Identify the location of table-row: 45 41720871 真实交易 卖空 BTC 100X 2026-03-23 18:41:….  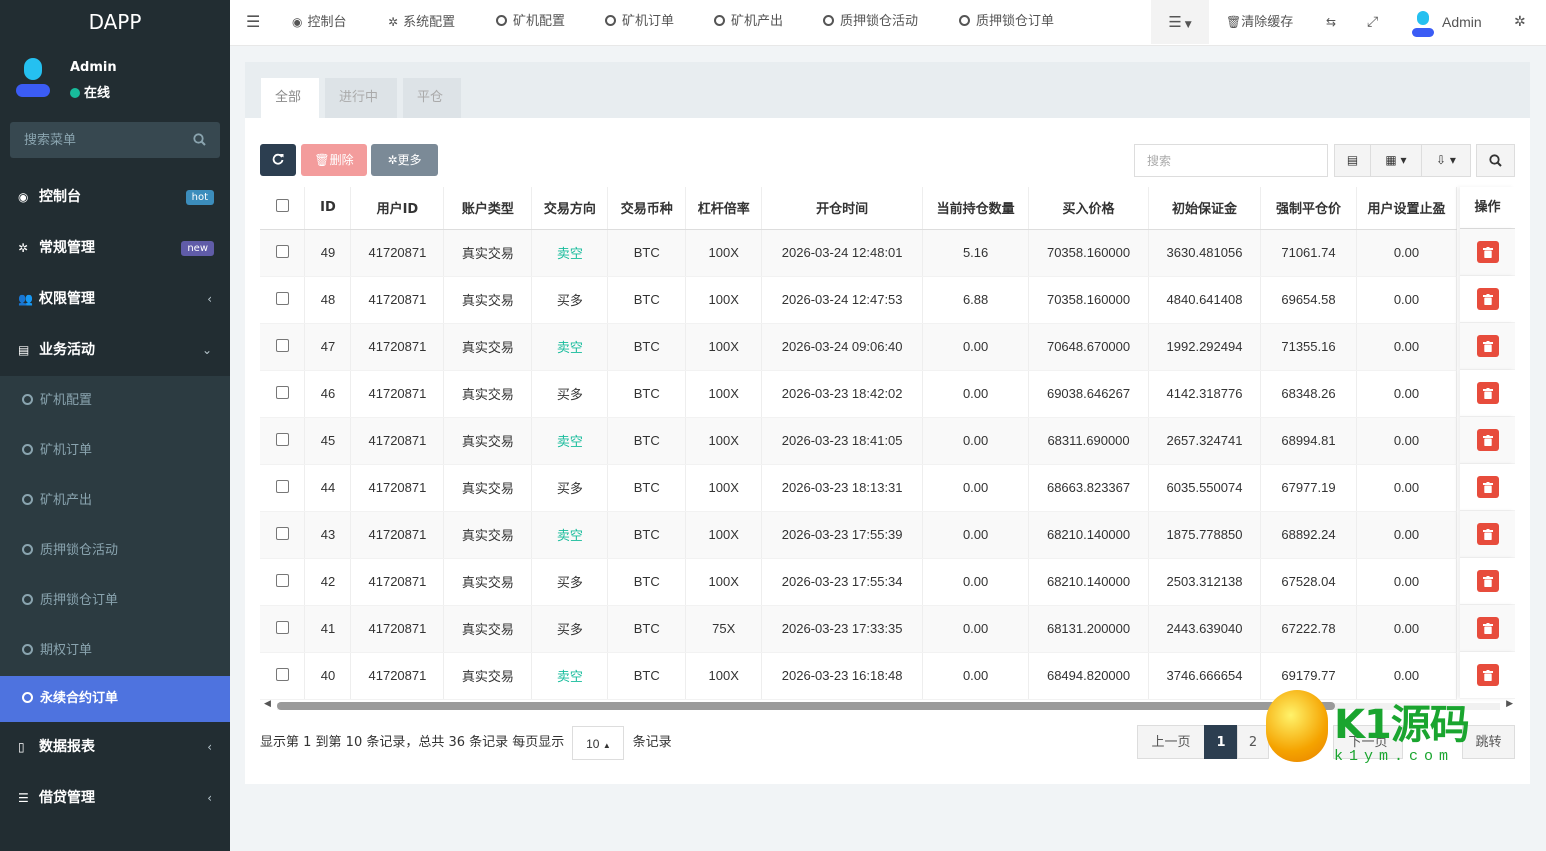
(859, 441).